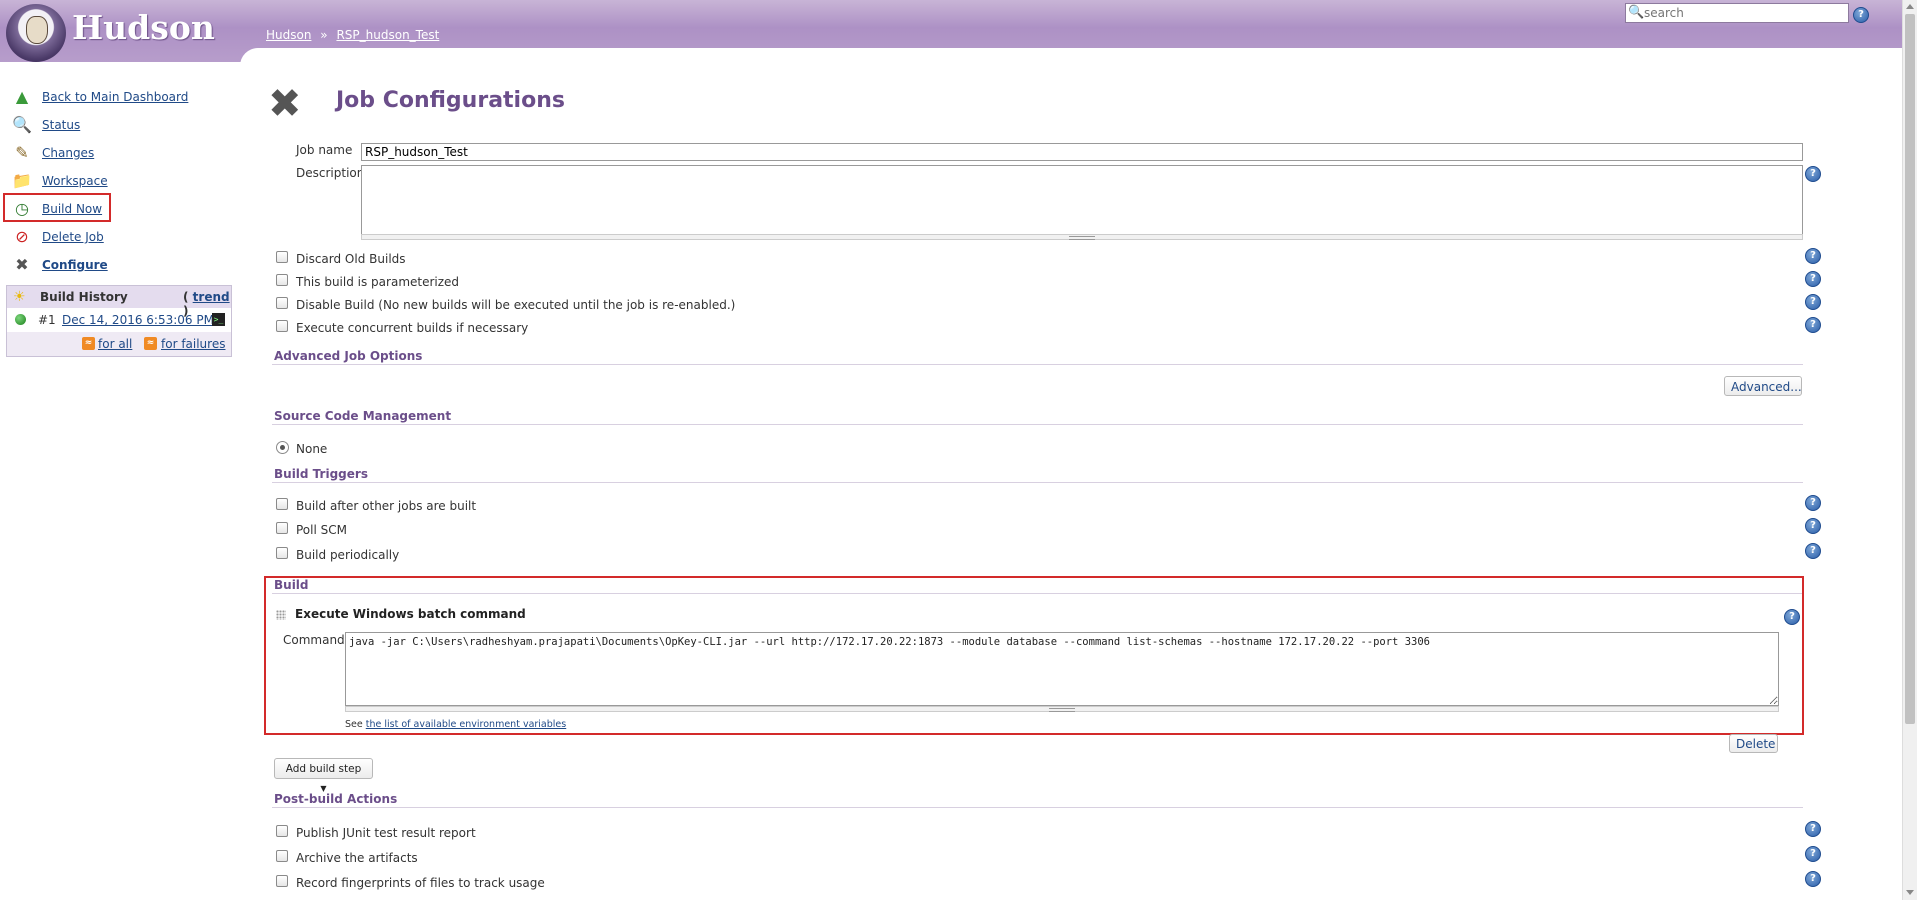  I want to click on discard-old-builds-checkbox, so click(282, 257).